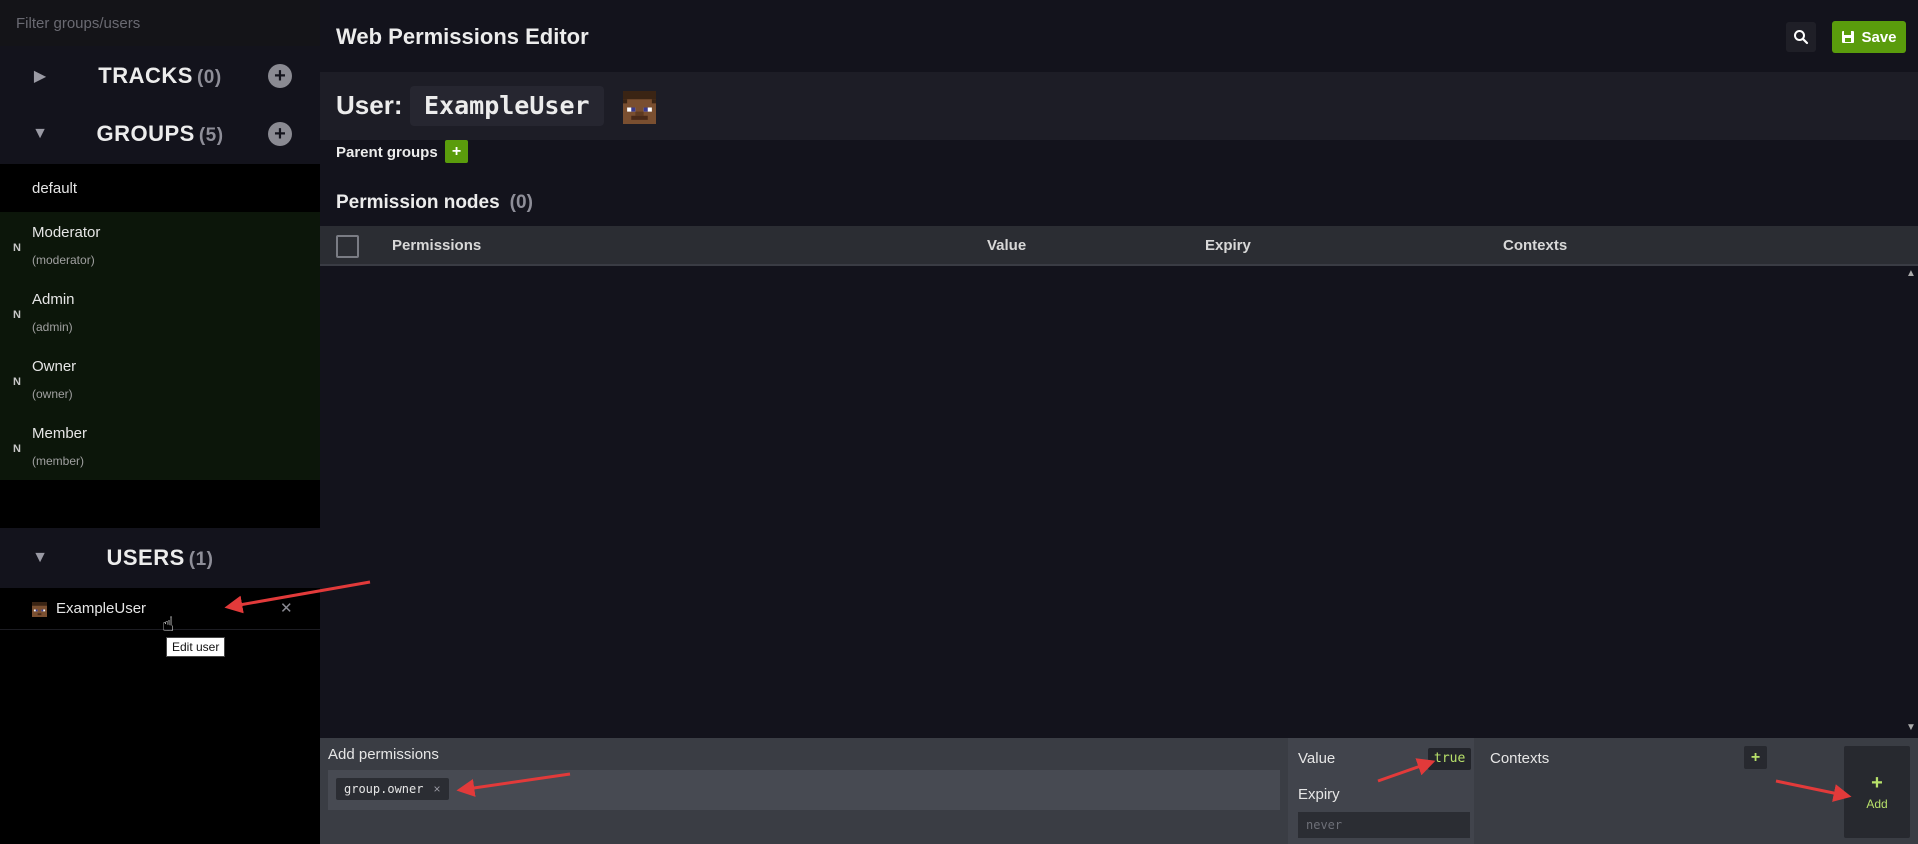 The image size is (1918, 844). What do you see at coordinates (1319, 794) in the screenshot?
I see `expiry-label: Expiry` at bounding box center [1319, 794].